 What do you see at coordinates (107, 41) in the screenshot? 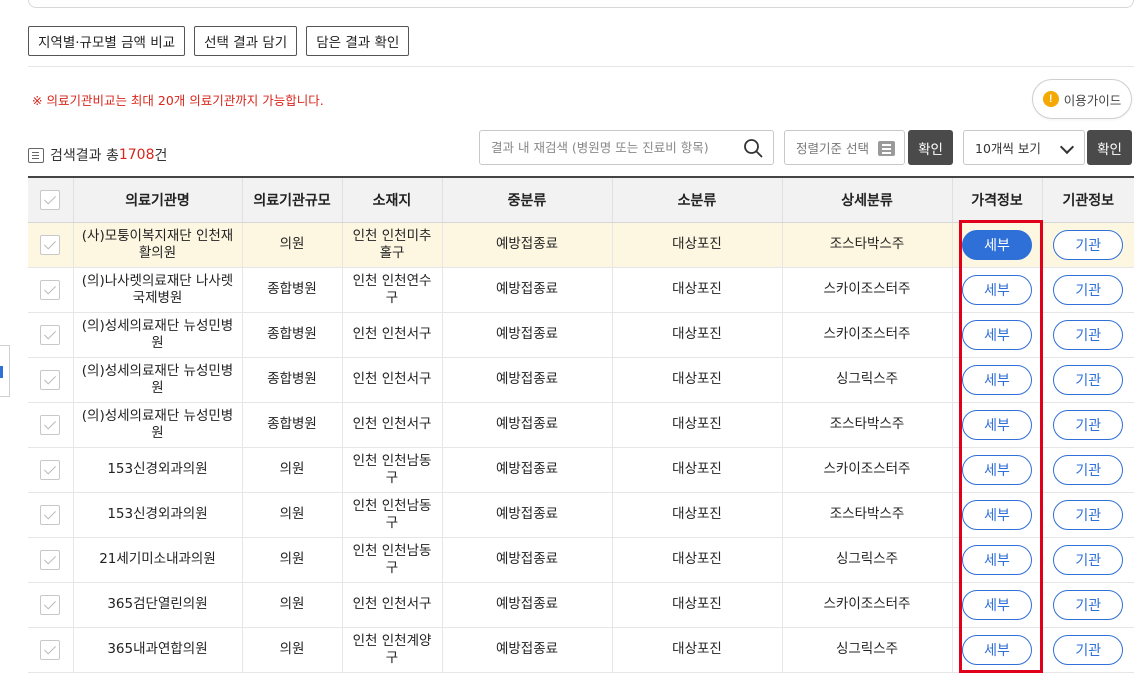
I see `region-size-compare-button: 지역별·규모별 금액 비교` at bounding box center [107, 41].